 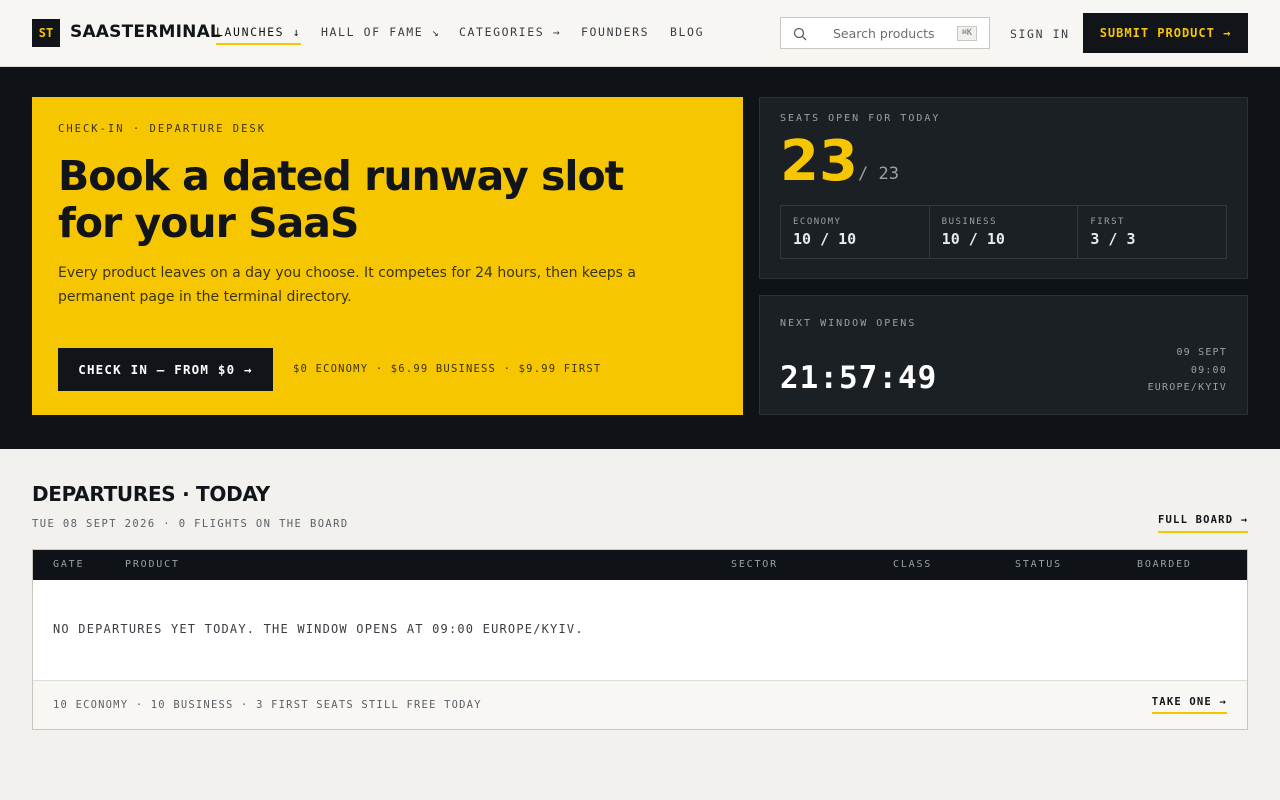 I want to click on hero-eyebrow: CHECK-IN · DEPARTURE DESK, so click(x=162, y=129).